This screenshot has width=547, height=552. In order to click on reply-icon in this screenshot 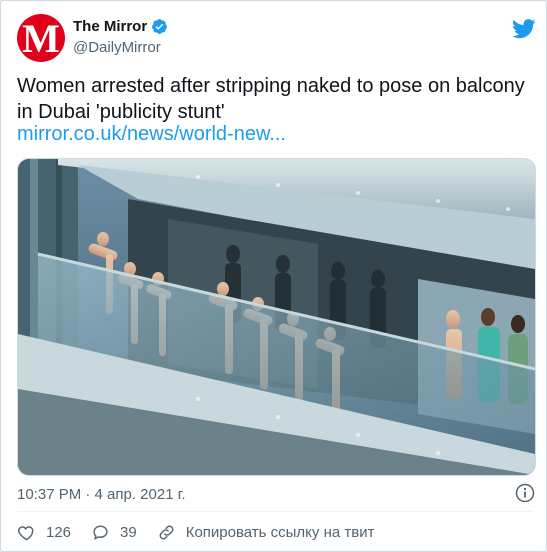, I will do `click(100, 532)`.